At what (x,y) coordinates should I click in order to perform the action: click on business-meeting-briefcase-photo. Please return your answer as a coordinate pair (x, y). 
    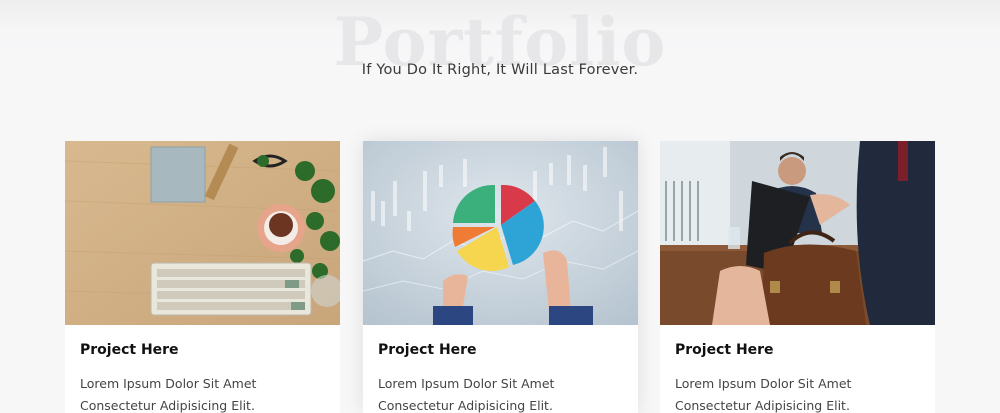
    Looking at the image, I should click on (797, 233).